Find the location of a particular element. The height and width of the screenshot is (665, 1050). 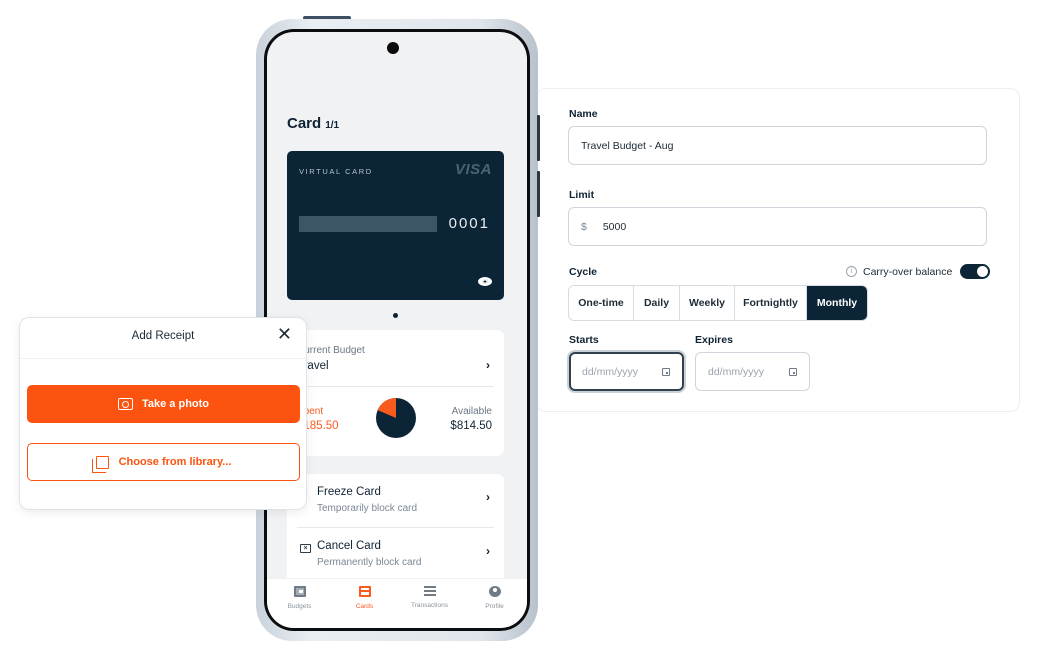

take-photo-button: Take a photo is located at coordinates (163, 404).